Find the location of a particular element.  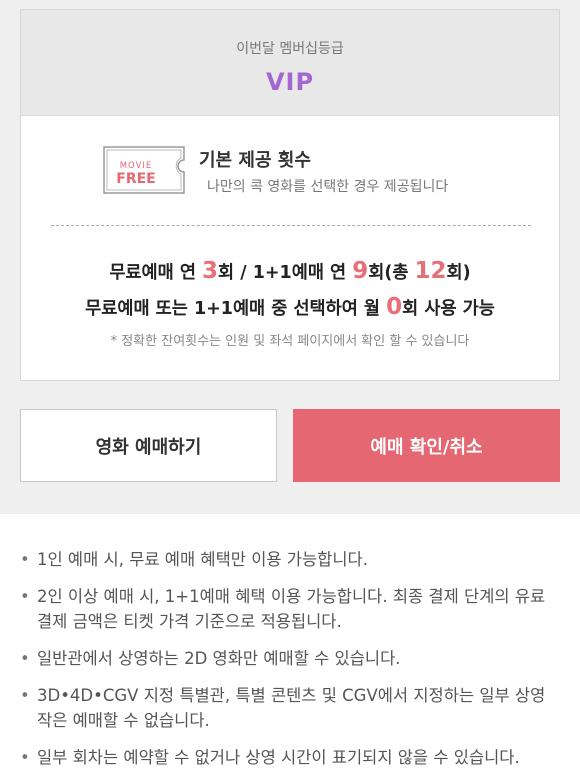

summary-text: 회(총 is located at coordinates (391, 273).